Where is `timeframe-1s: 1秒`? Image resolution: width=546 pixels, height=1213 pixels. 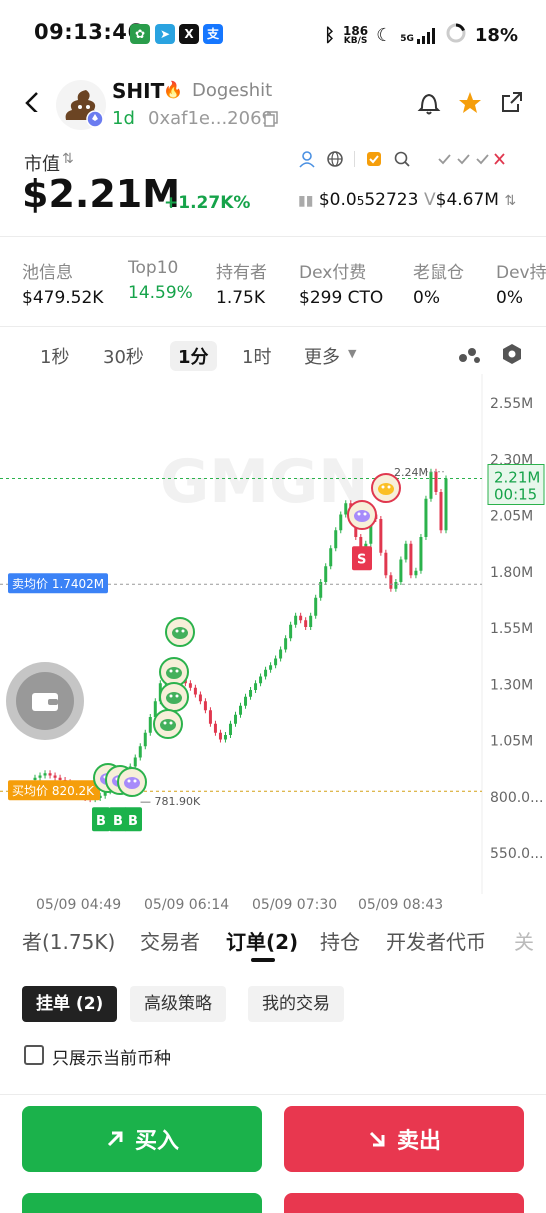
timeframe-1s: 1秒 is located at coordinates (54, 356).